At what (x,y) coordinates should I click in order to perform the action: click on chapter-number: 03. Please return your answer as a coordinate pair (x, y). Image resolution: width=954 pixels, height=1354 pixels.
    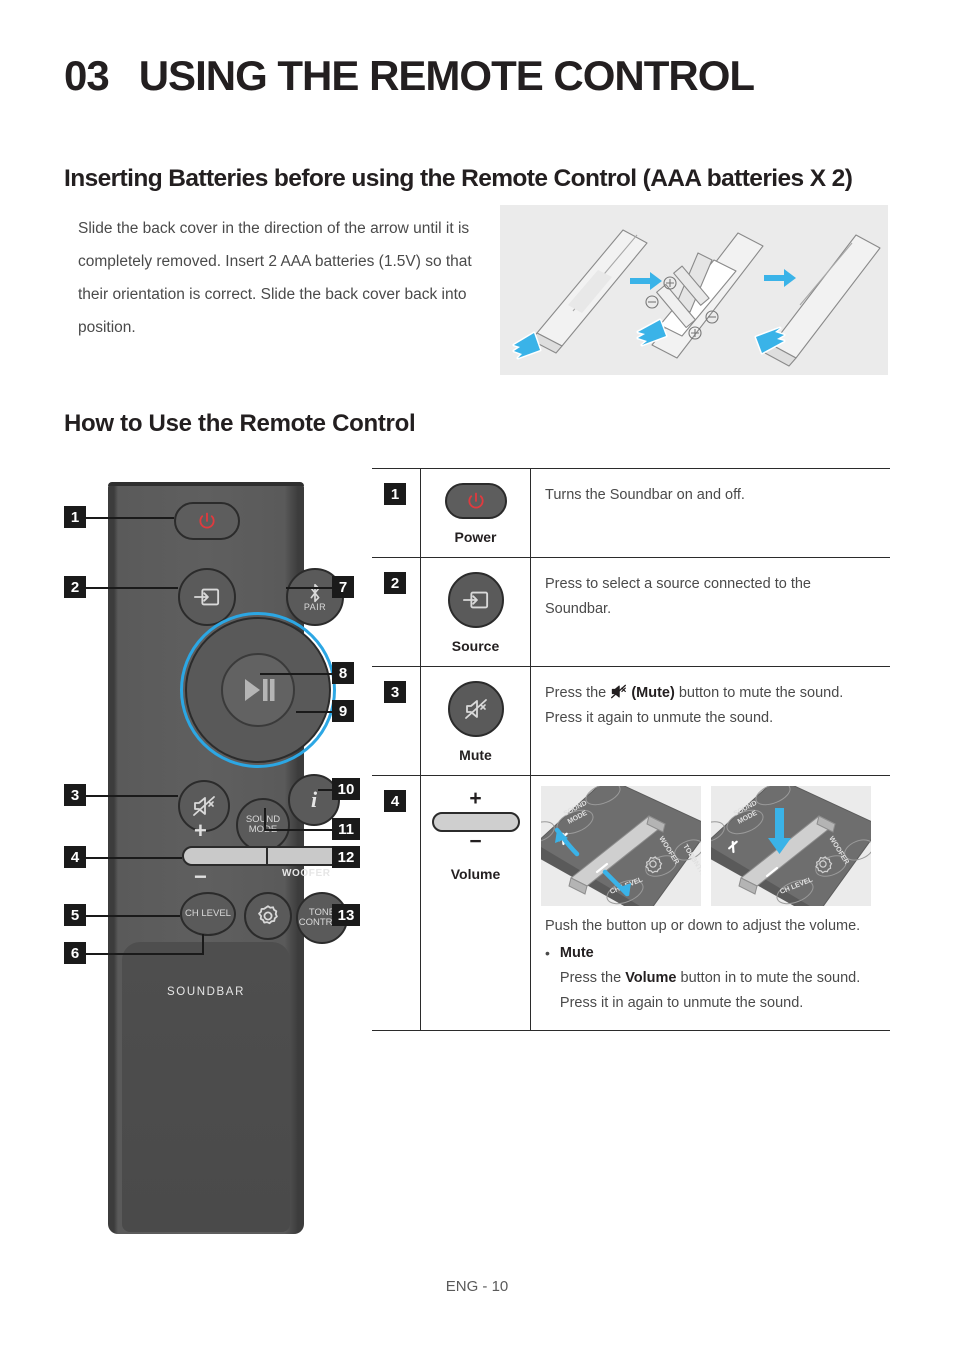
    Looking at the image, I should click on (87, 75).